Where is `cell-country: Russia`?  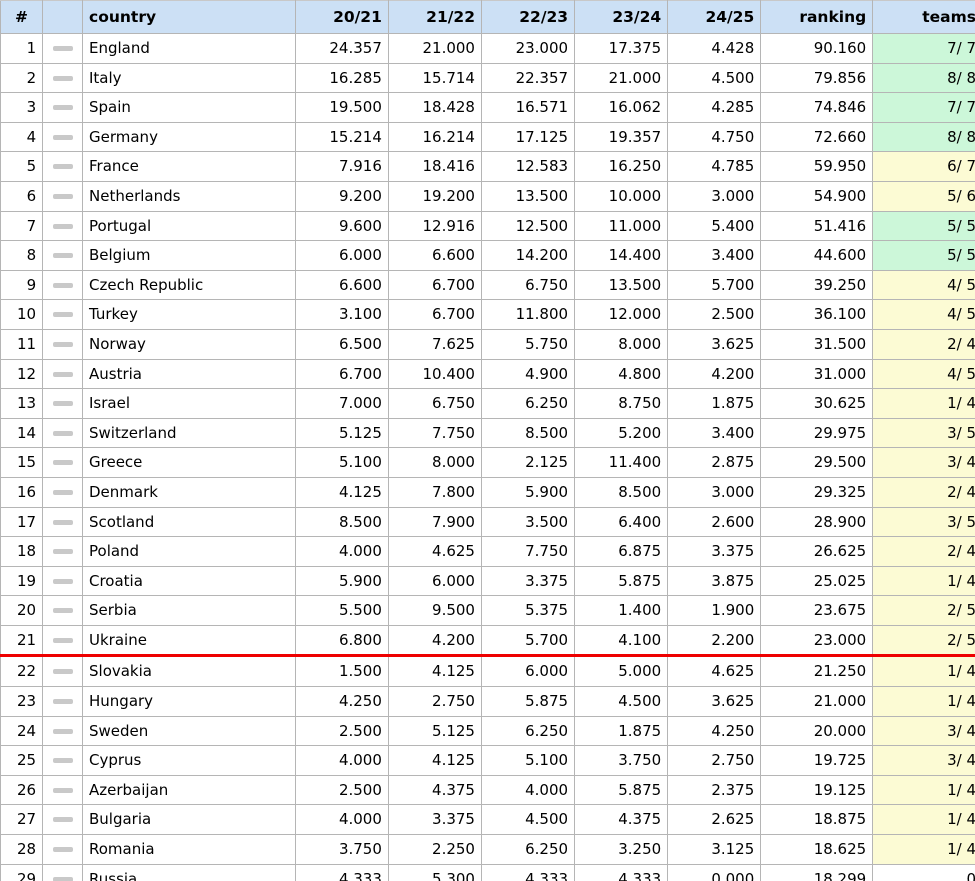 cell-country: Russia is located at coordinates (189, 872).